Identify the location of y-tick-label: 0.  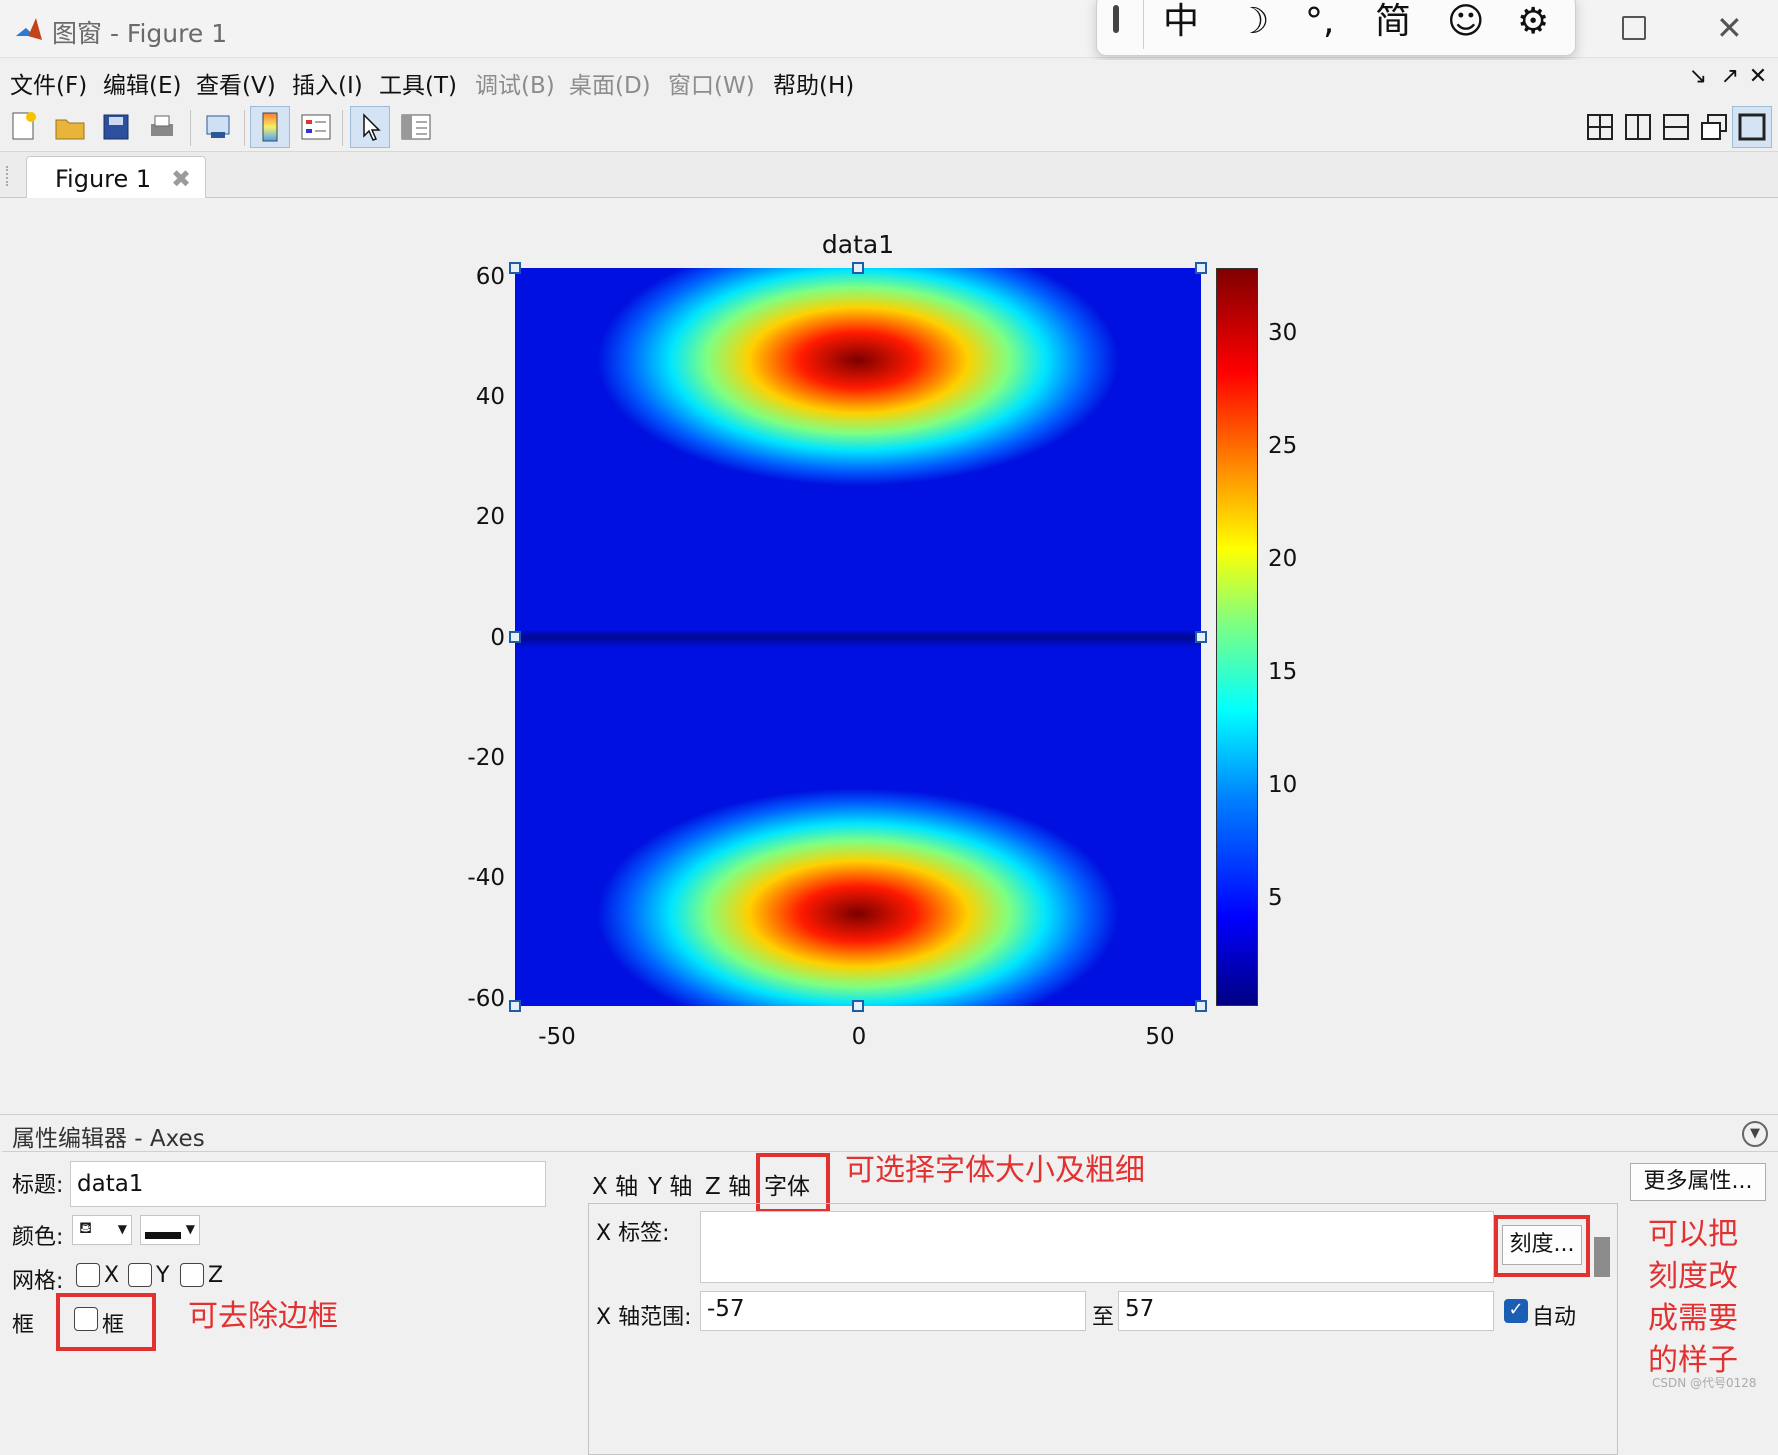
(497, 638).